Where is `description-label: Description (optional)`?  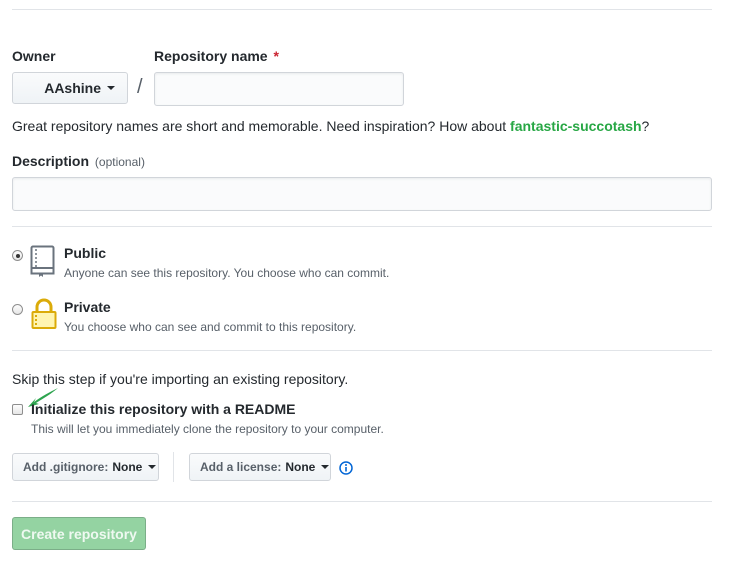 description-label: Description (optional) is located at coordinates (78, 161).